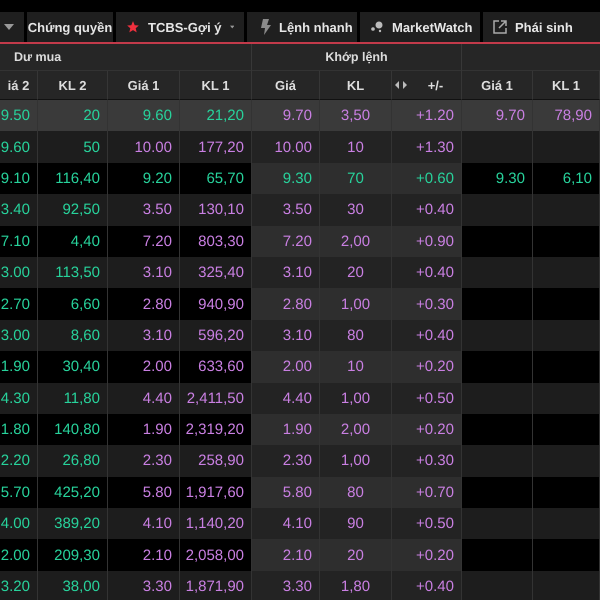 The width and height of the screenshot is (600, 600). What do you see at coordinates (216, 241) in the screenshot?
I see `table-cell: 803,30` at bounding box center [216, 241].